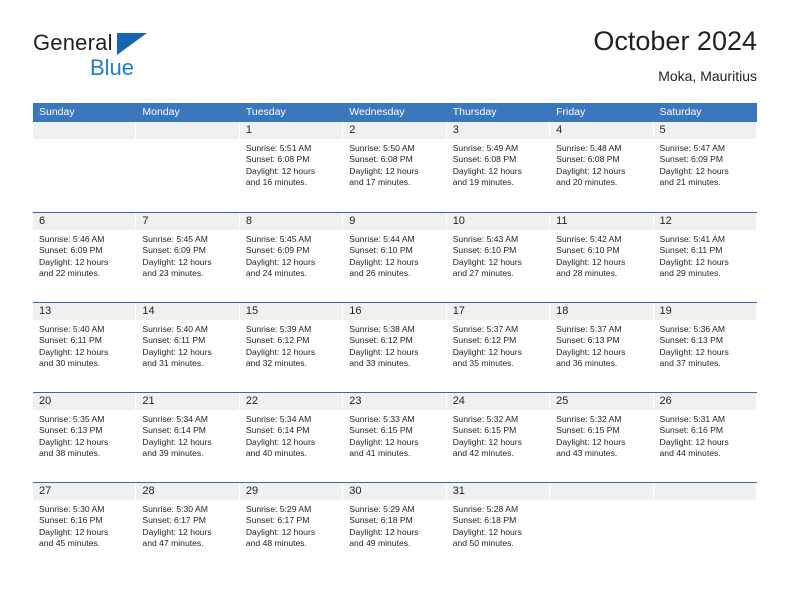 The width and height of the screenshot is (792, 612). What do you see at coordinates (148, 491) in the screenshot?
I see `day-number: 28` at bounding box center [148, 491].